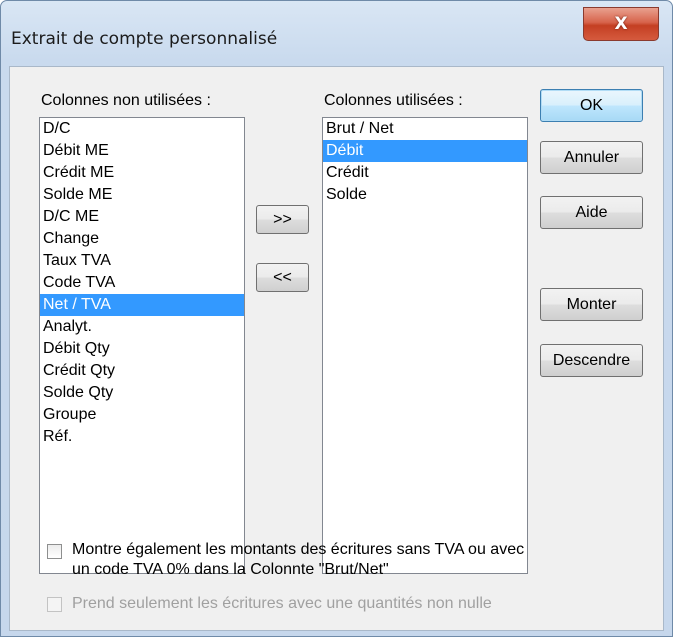  Describe the element at coordinates (142, 173) in the screenshot. I see `unused-column-list-item: Crédit ME` at that location.